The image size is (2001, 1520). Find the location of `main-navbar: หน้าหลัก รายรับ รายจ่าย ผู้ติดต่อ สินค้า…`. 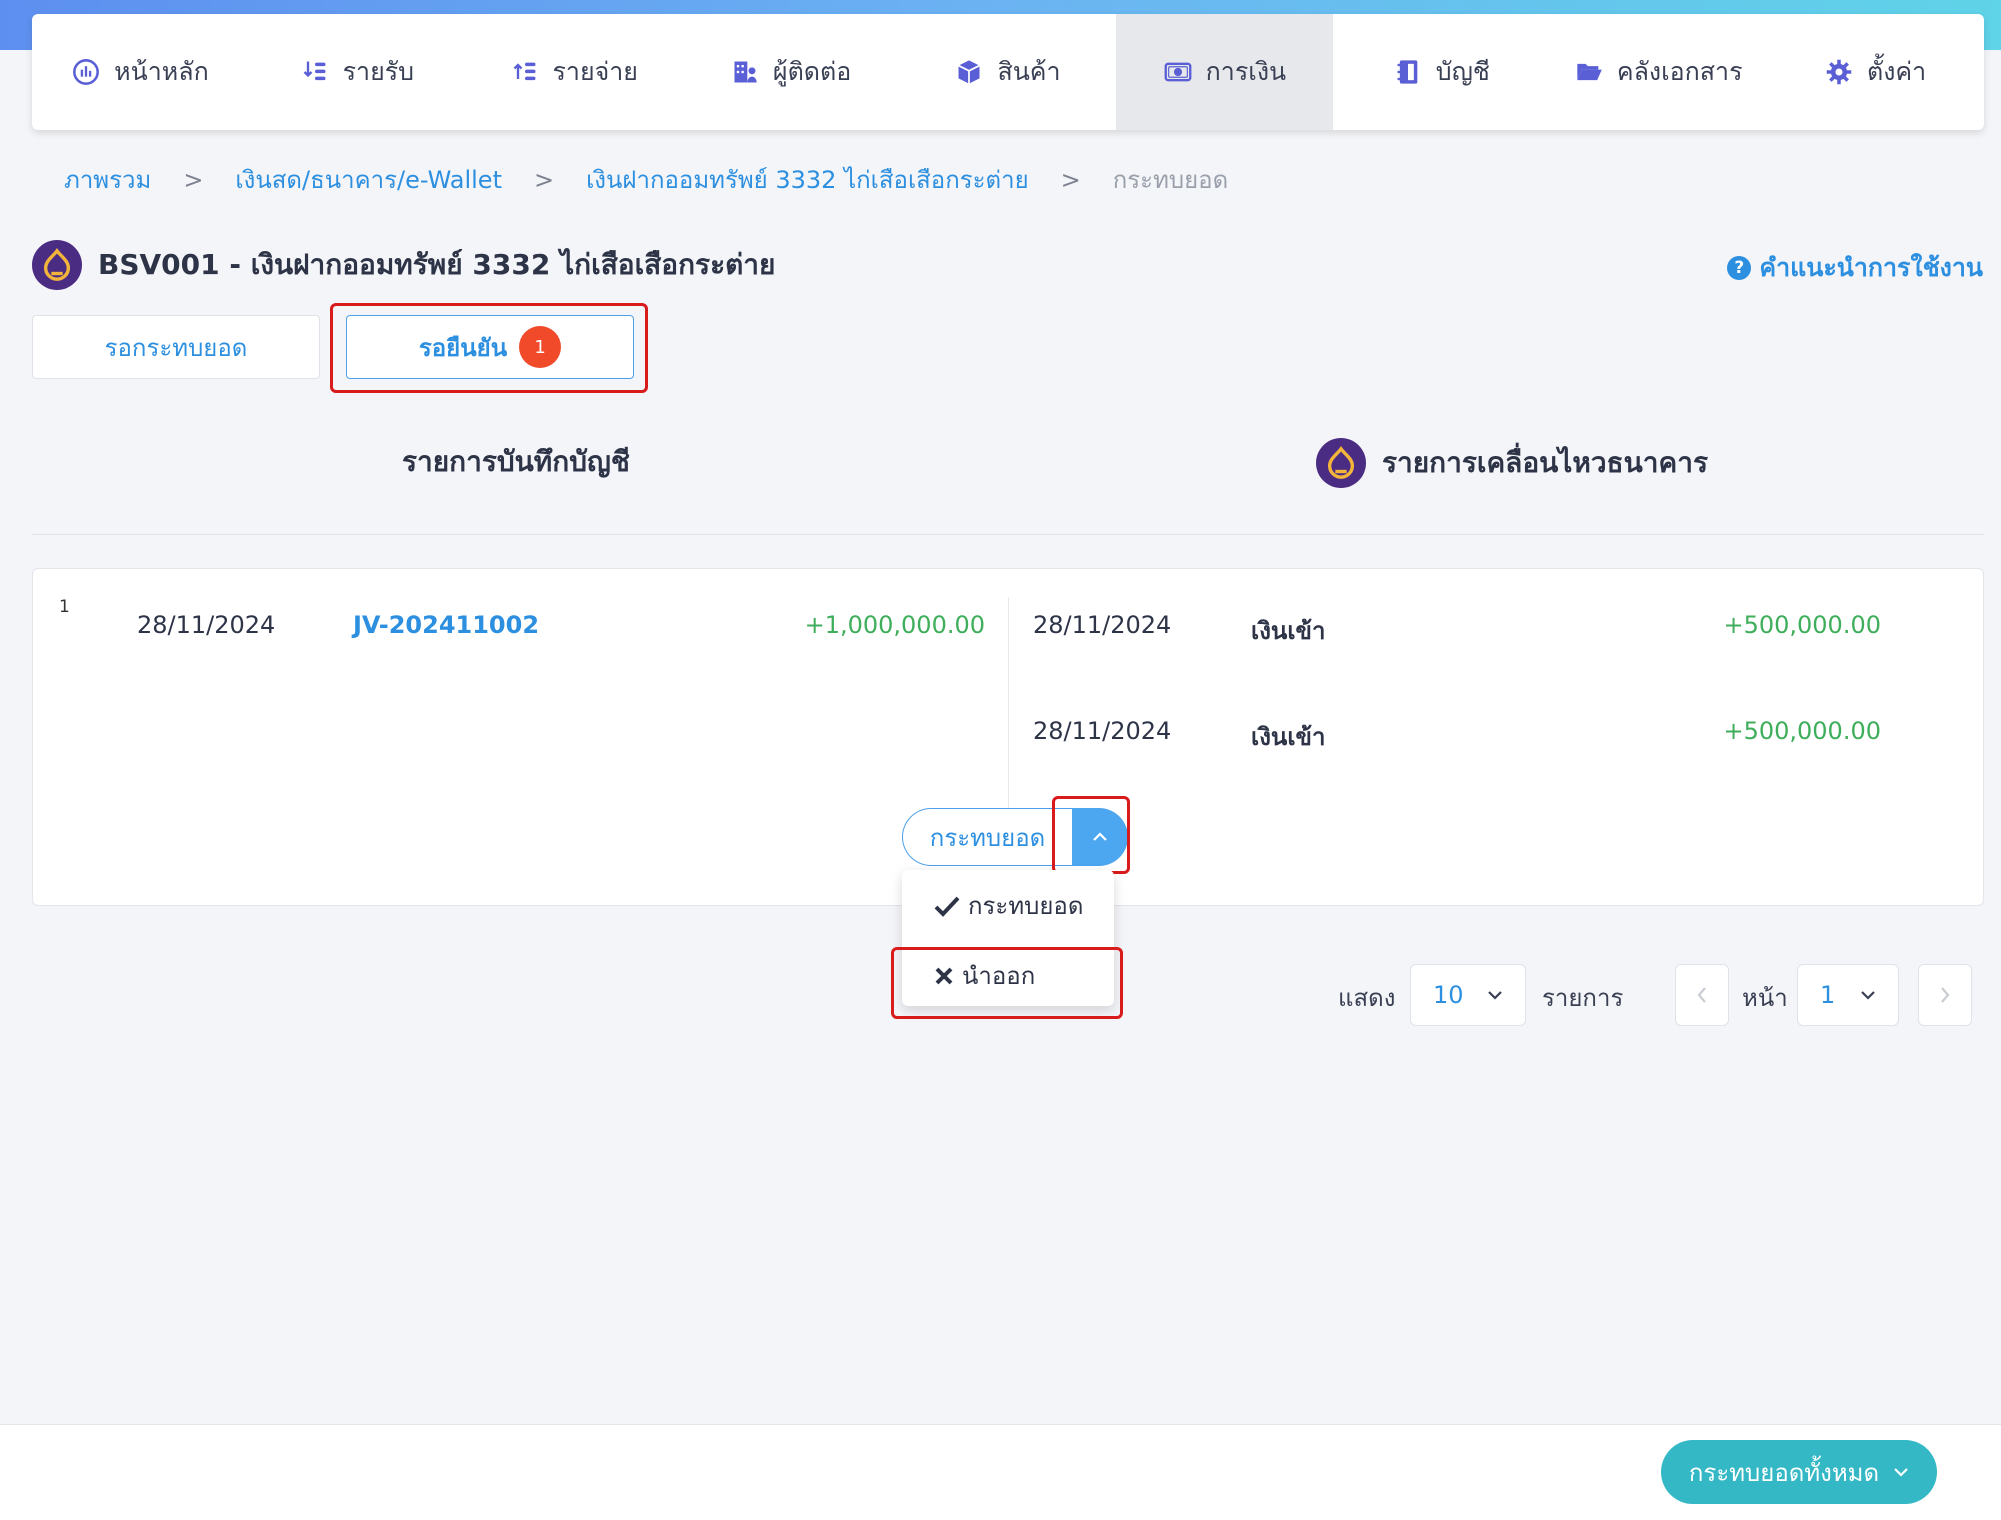

main-navbar: หน้าหลัก รายรับ รายจ่าย ผู้ติดต่อ สินค้า… is located at coordinates (1008, 72).